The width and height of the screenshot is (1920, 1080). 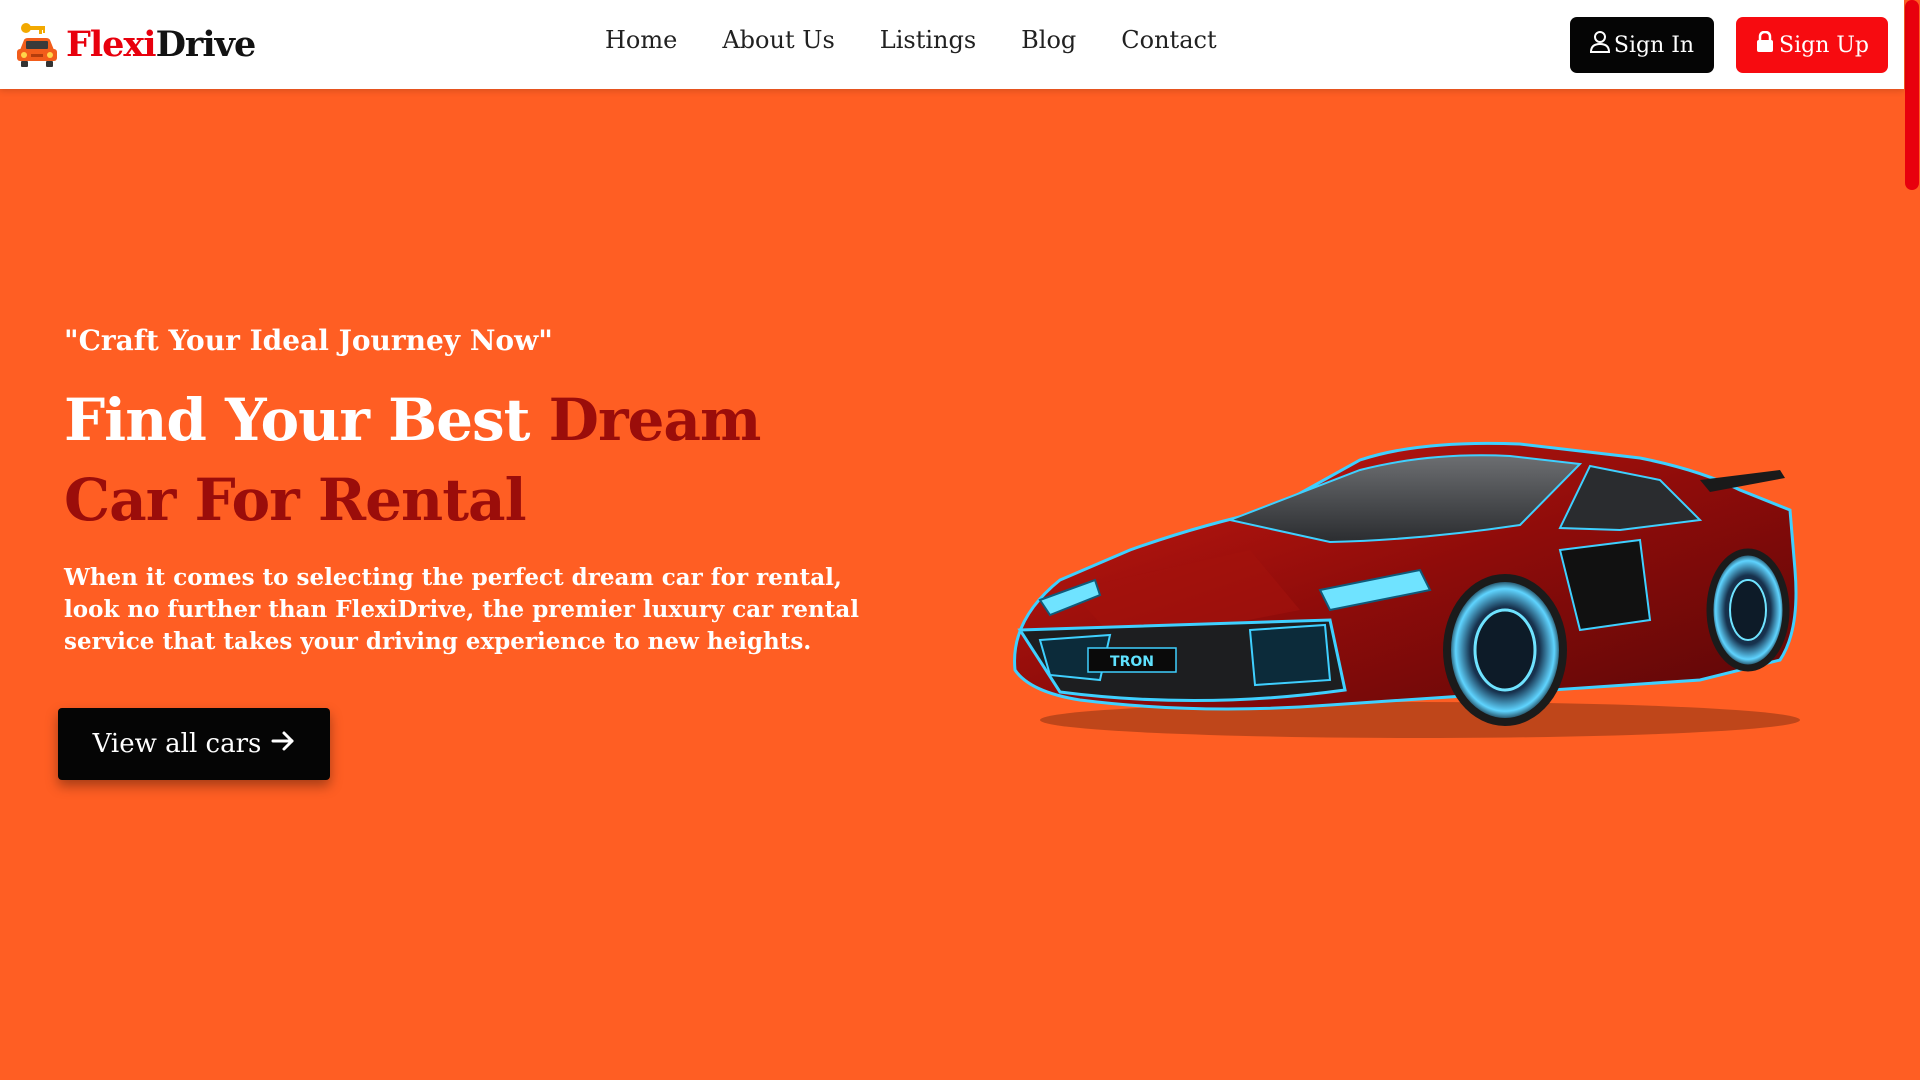 I want to click on scrollbar-thumb, so click(x=1912, y=95).